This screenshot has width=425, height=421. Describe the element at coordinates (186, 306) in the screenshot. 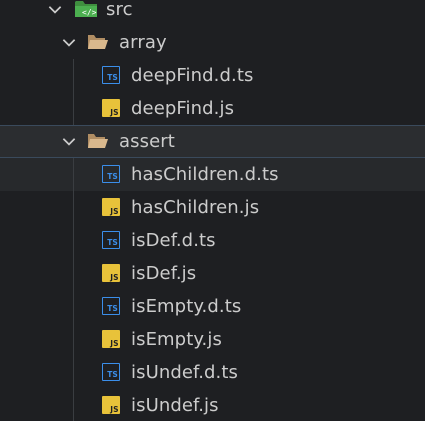

I see `tree-item-label: isEmpty.d.ts` at that location.